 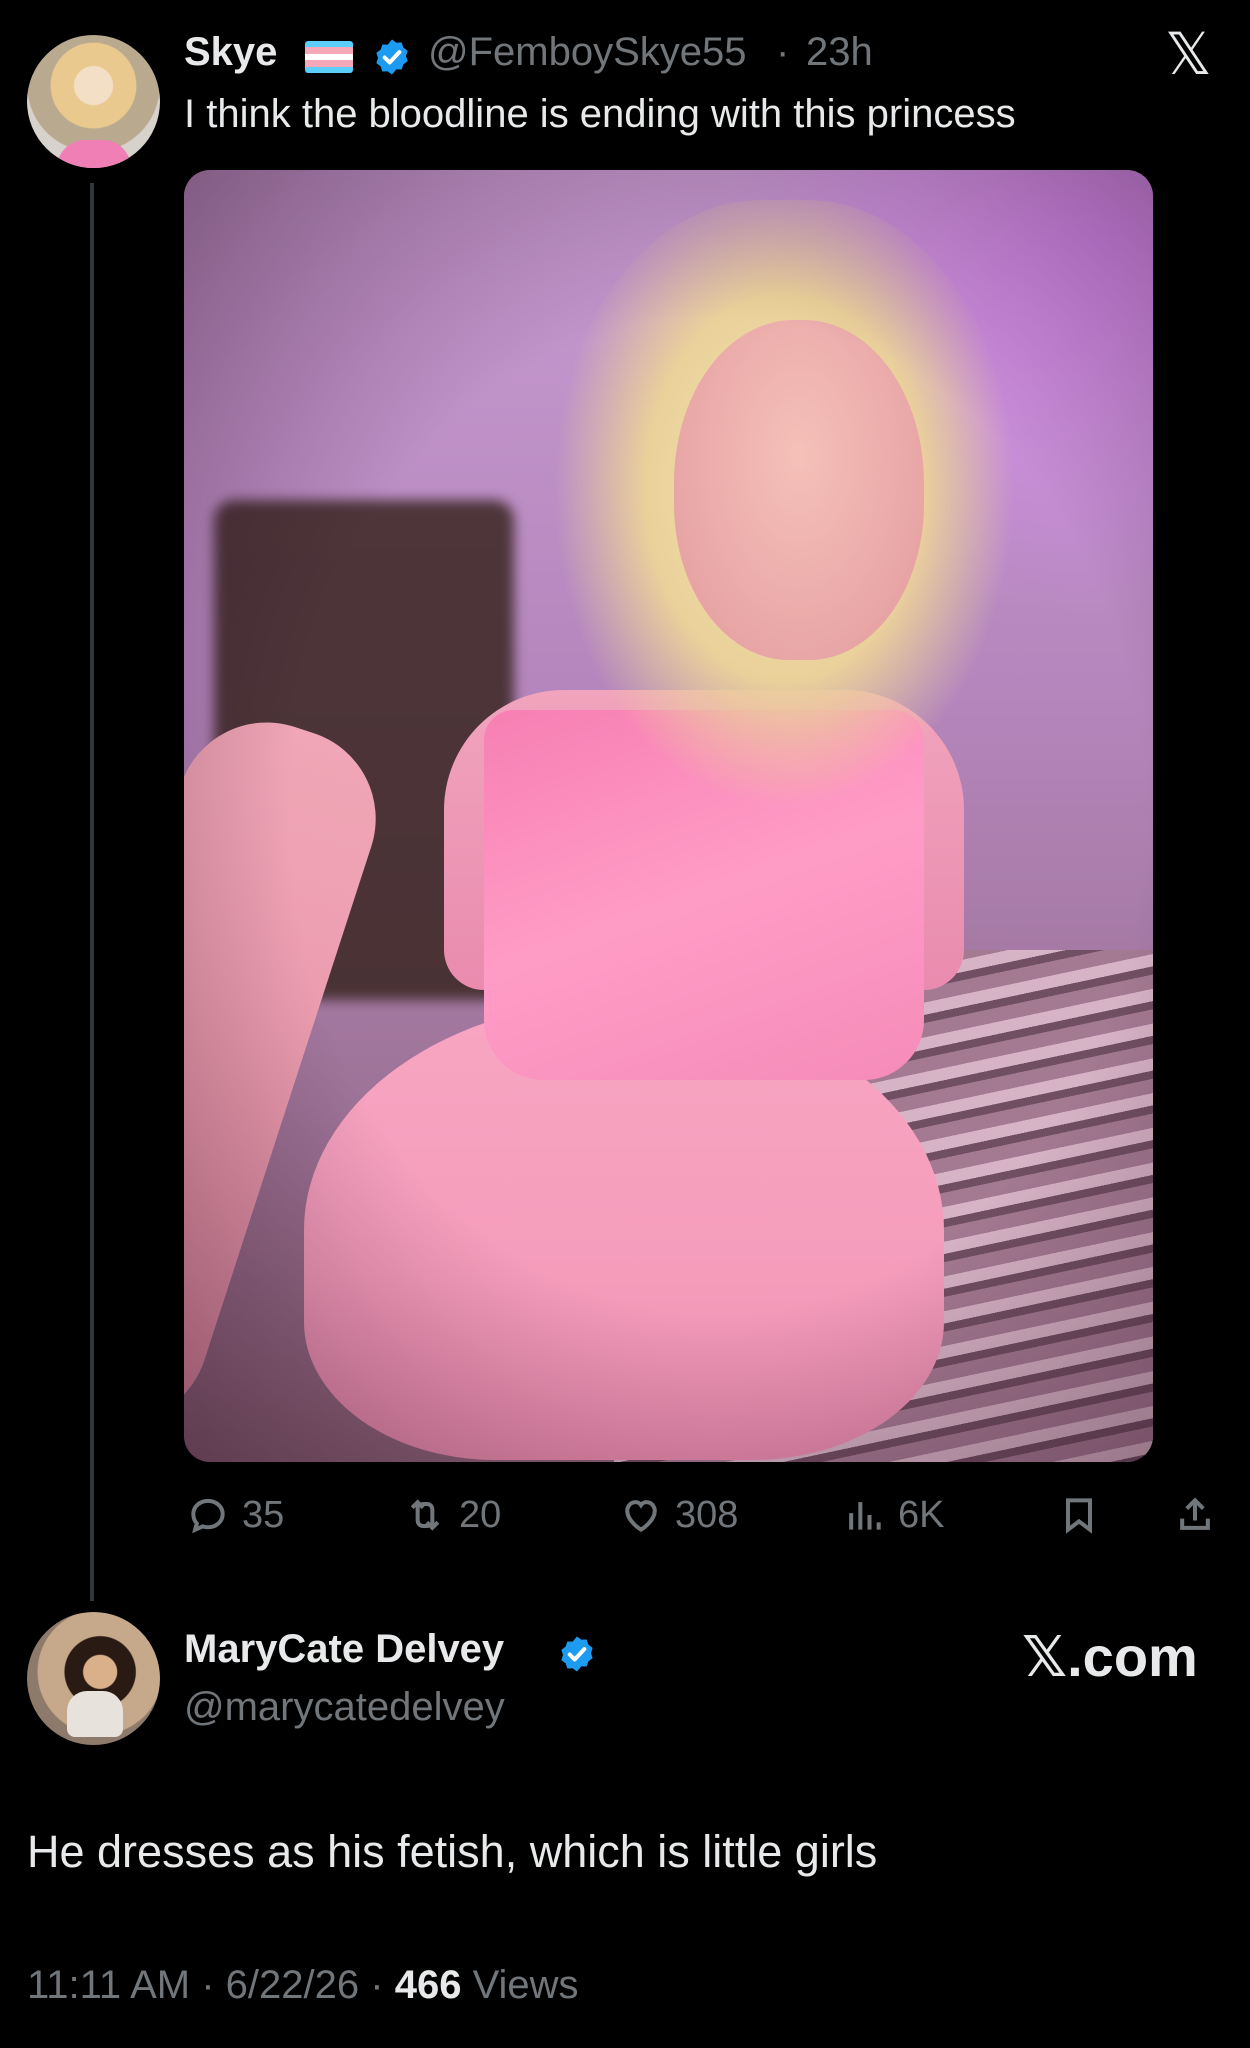 What do you see at coordinates (921, 1514) in the screenshot?
I see `views-count: 6K` at bounding box center [921, 1514].